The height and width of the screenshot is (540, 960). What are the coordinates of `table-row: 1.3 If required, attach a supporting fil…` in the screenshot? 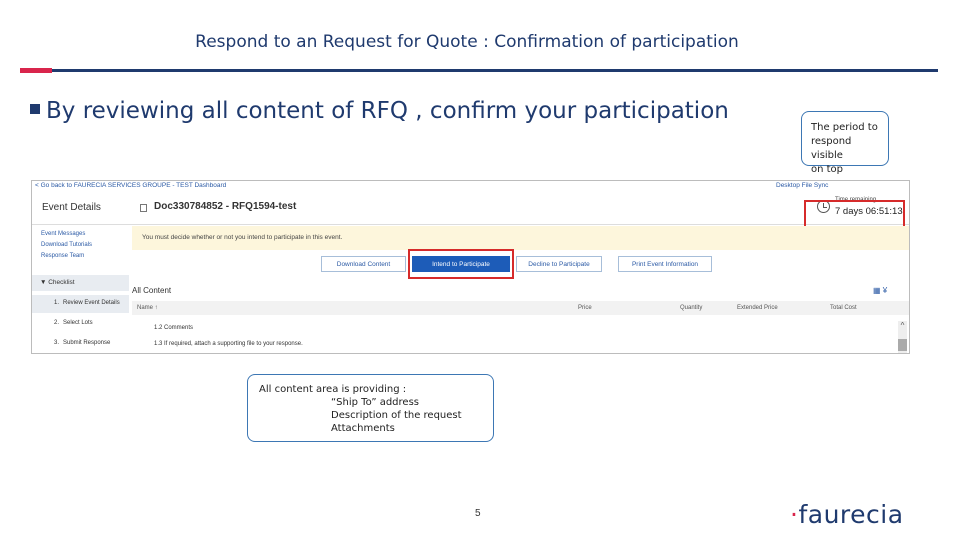 It's located at (517, 344).